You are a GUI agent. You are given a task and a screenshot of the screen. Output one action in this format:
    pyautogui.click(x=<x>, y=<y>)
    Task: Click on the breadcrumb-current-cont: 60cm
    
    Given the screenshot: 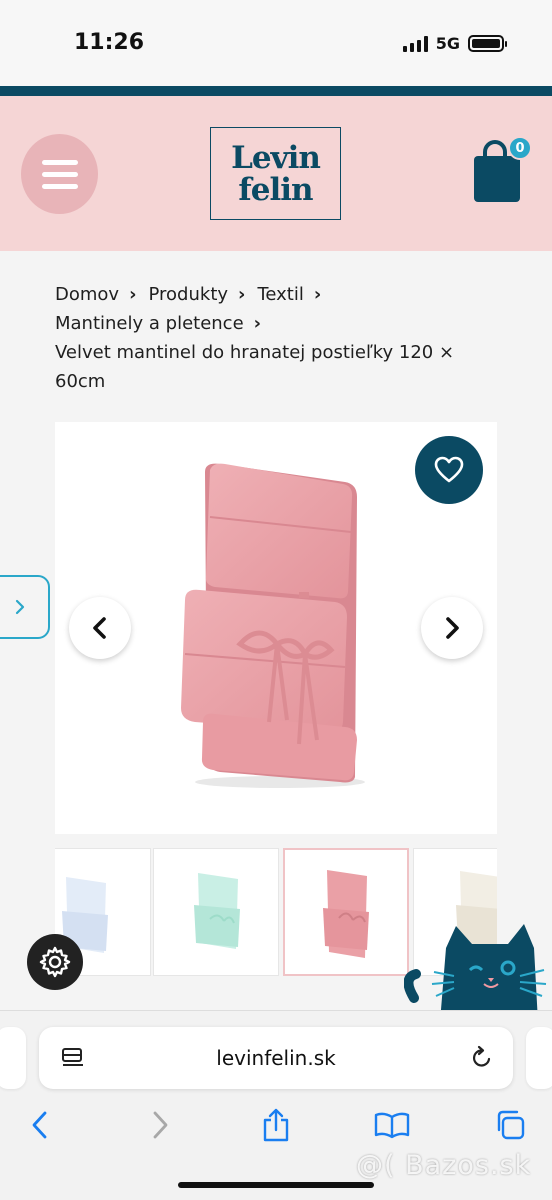 What is the action you would take?
    pyautogui.click(x=80, y=381)
    